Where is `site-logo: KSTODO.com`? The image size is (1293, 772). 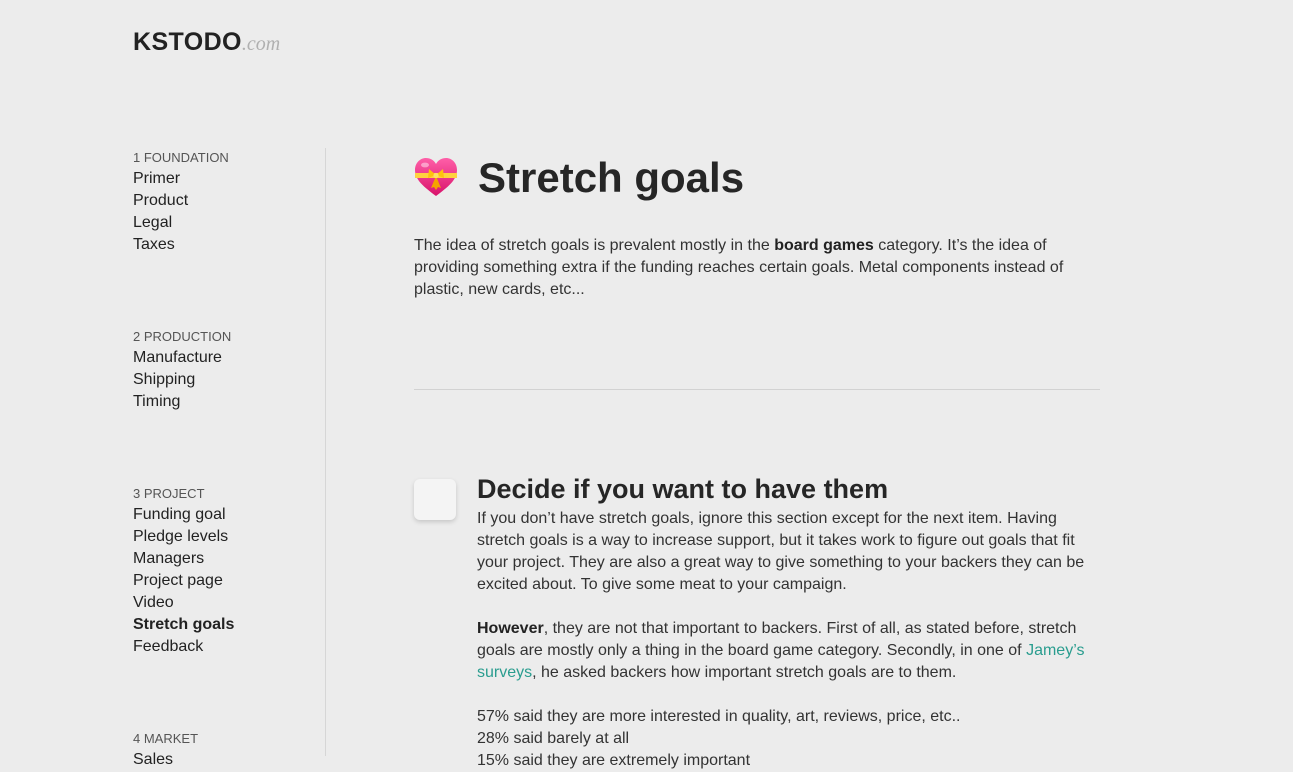 site-logo: KSTODO.com is located at coordinates (206, 42).